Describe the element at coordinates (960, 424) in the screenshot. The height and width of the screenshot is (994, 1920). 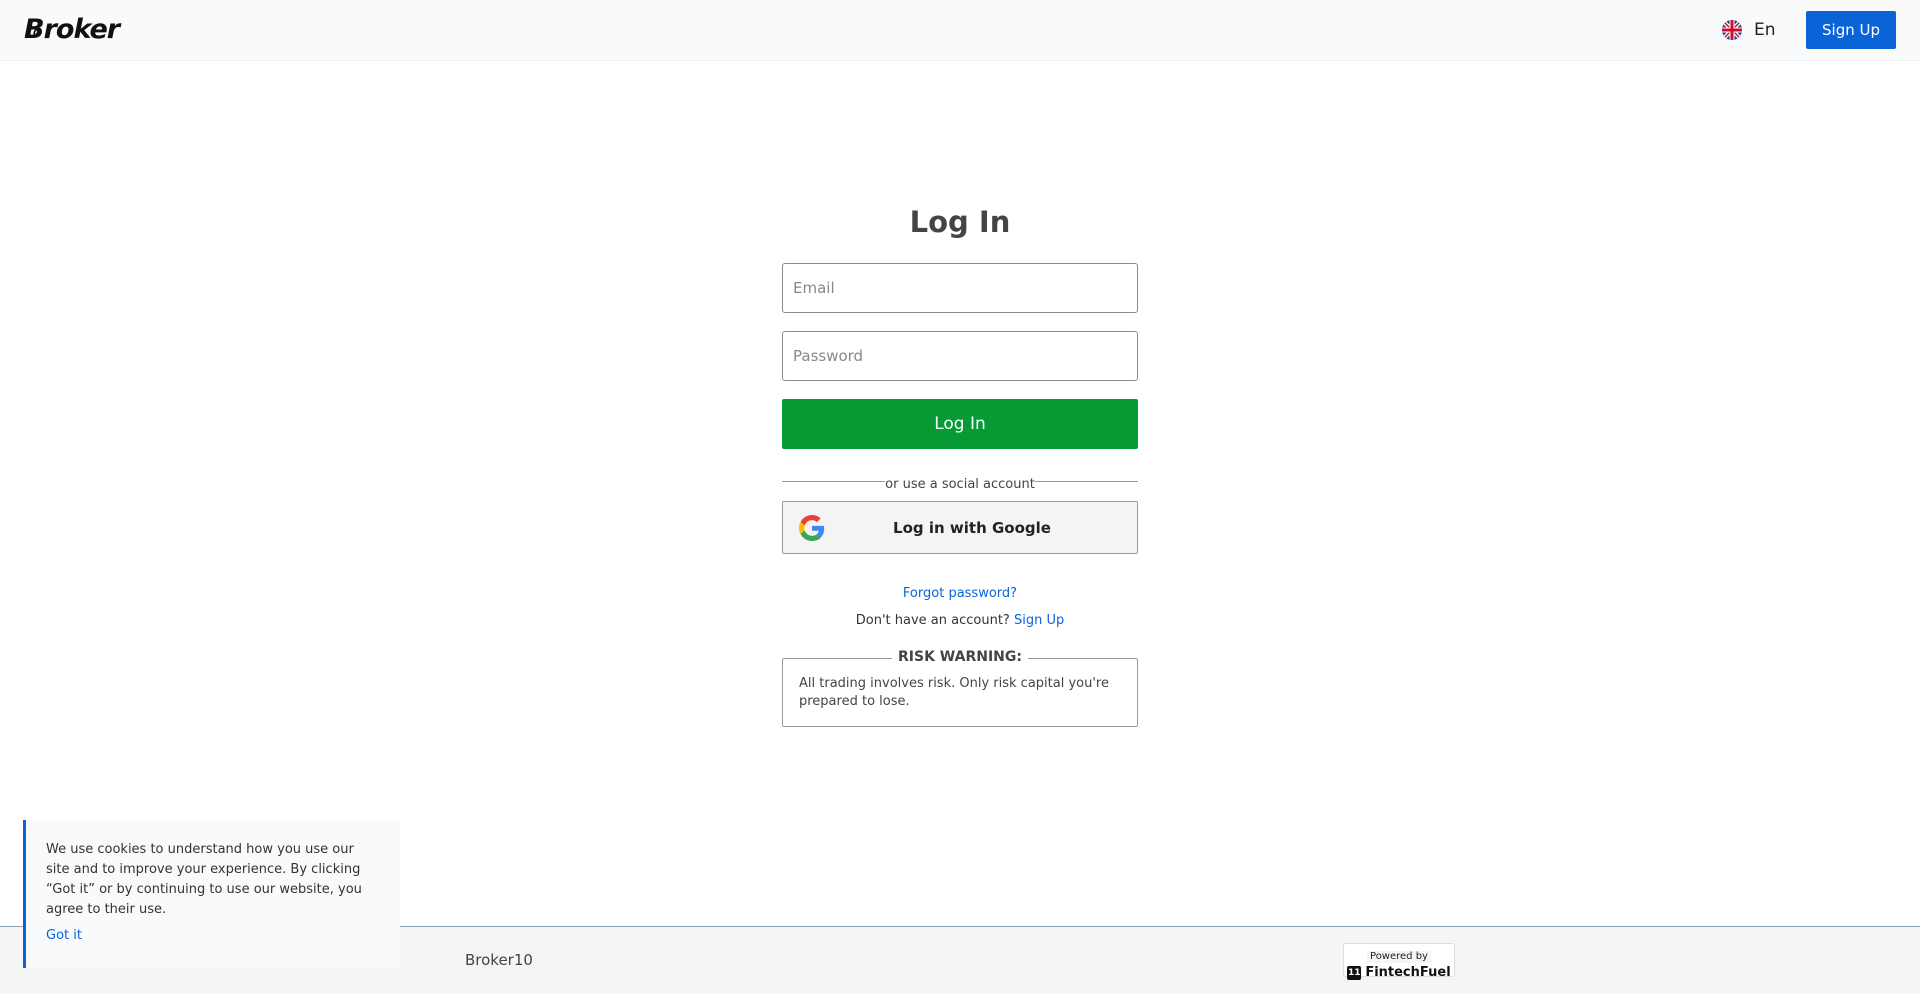
I see `login-button: Log In` at that location.